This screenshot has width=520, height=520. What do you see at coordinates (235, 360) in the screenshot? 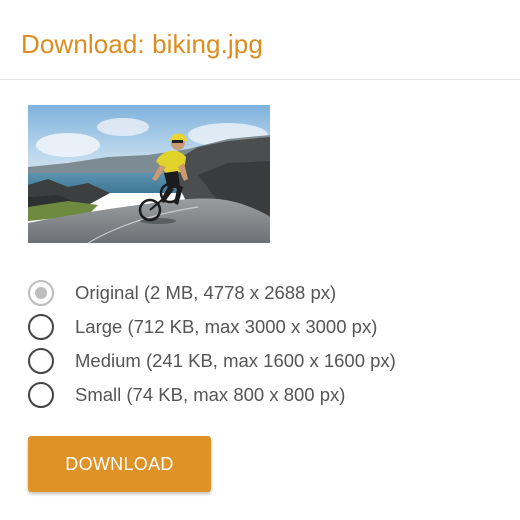
I see `size-option-label: Medium (241 KB, max 1600 x 1600 px)` at bounding box center [235, 360].